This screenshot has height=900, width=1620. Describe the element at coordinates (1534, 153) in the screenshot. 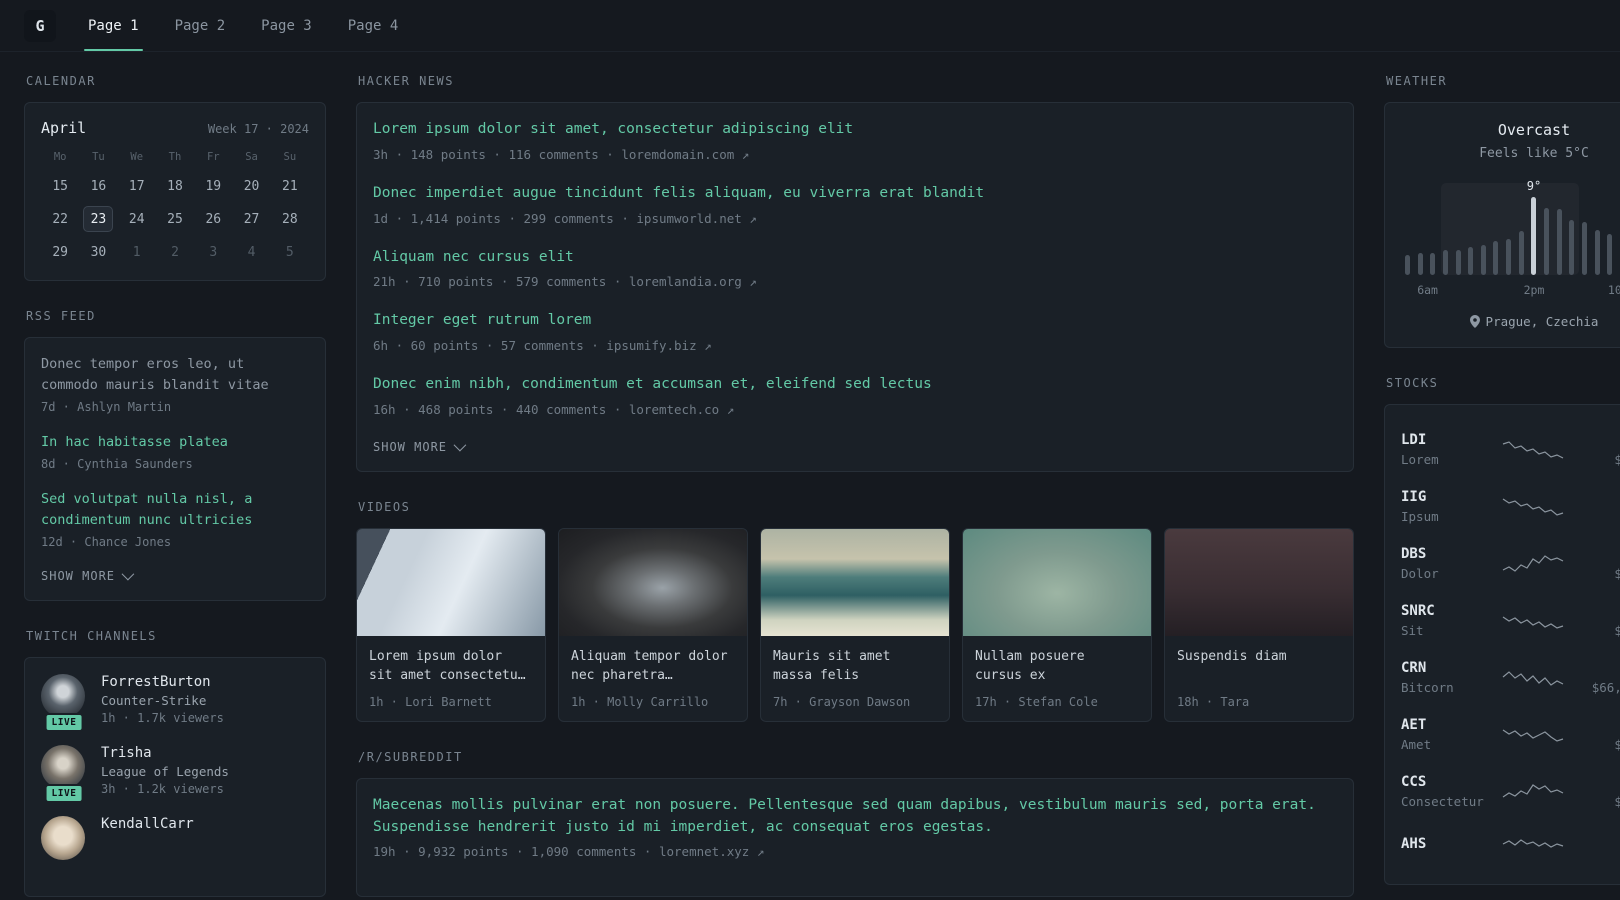

I see `weather-feels-like: Feels like 5°C` at that location.